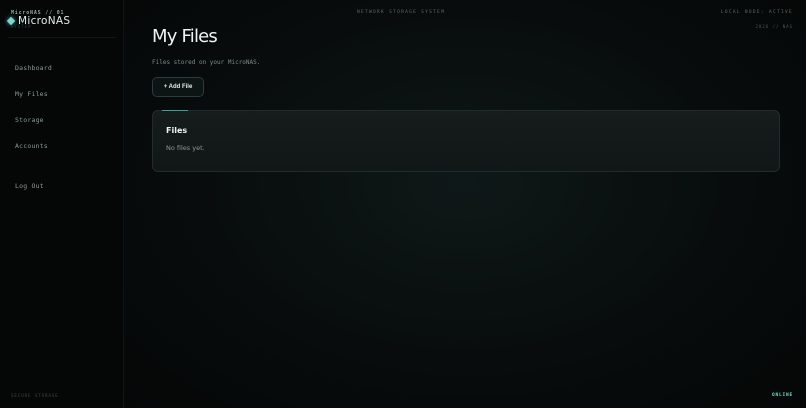 This screenshot has height=408, width=806. What do you see at coordinates (21, 26) in the screenshot?
I see `brand-subtitle: SYSTEM` at bounding box center [21, 26].